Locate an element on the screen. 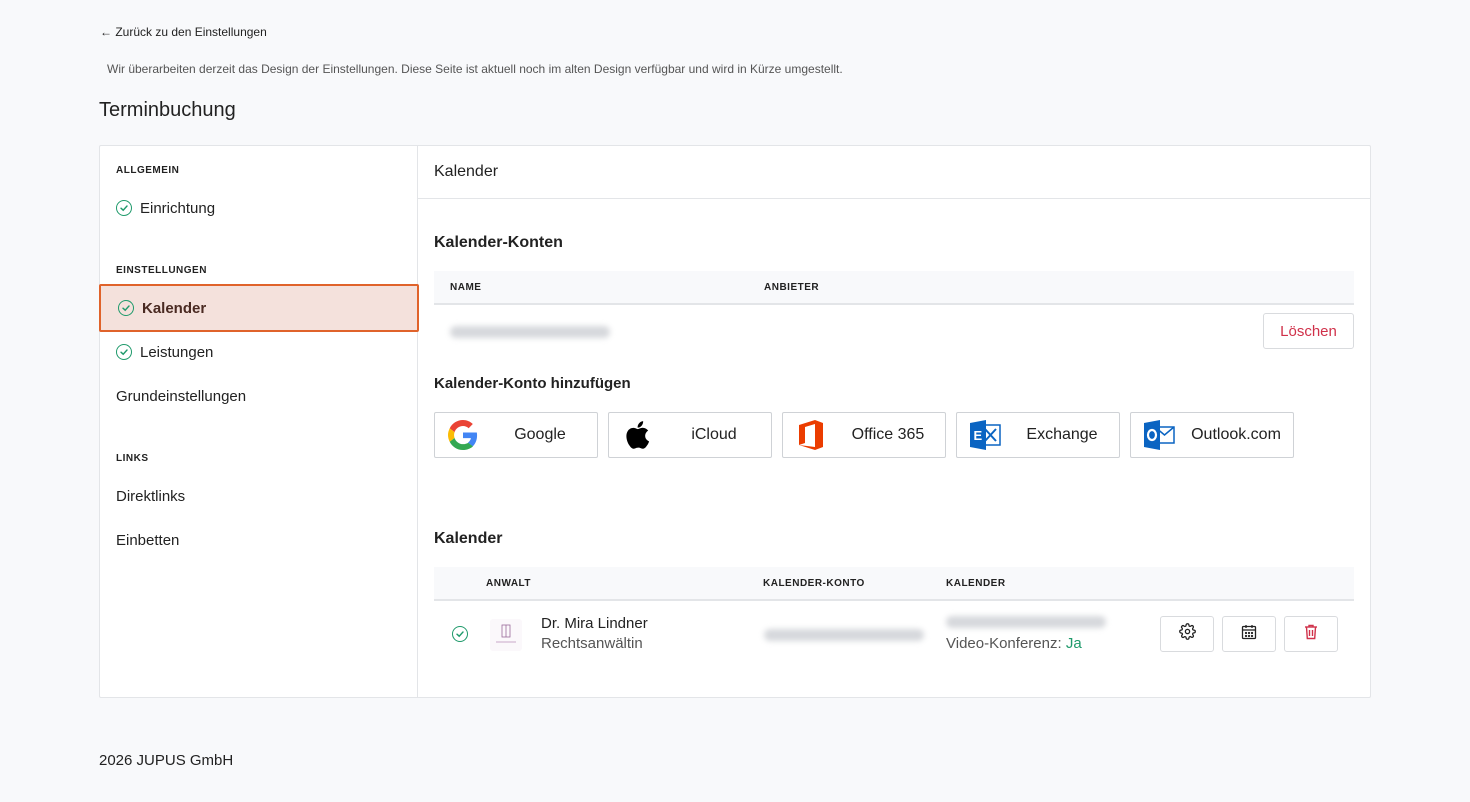 This screenshot has width=1470, height=802. add-account-title: Kalender-Konto hinzufügen is located at coordinates (532, 383).